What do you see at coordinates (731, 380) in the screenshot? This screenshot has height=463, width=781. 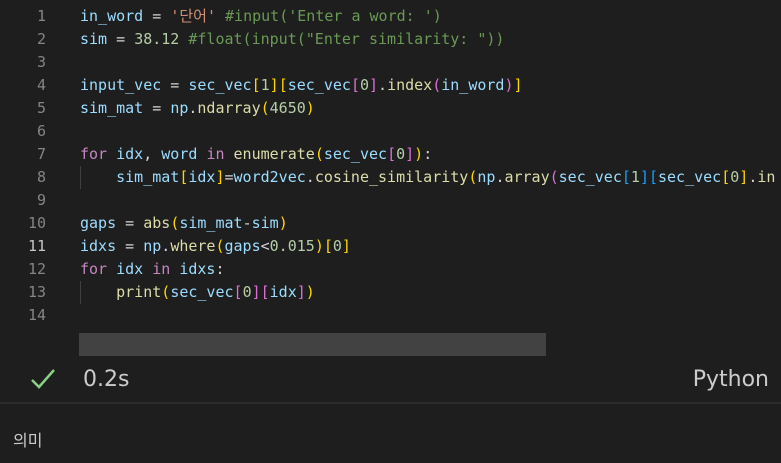 I see `language-label: Python` at bounding box center [731, 380].